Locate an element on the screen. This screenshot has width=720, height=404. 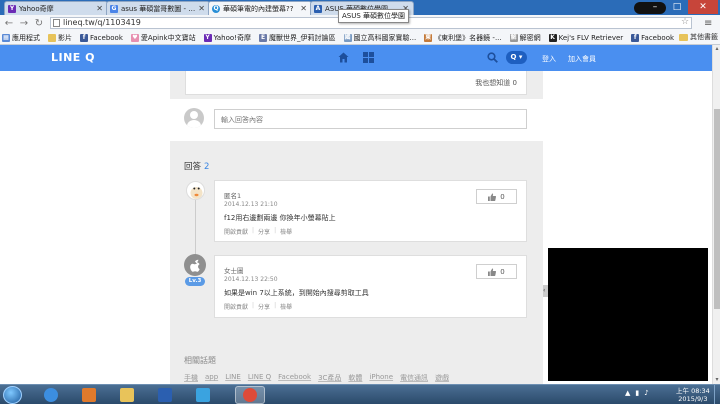
close-window-icon: ✕ is located at coordinates (703, 7).